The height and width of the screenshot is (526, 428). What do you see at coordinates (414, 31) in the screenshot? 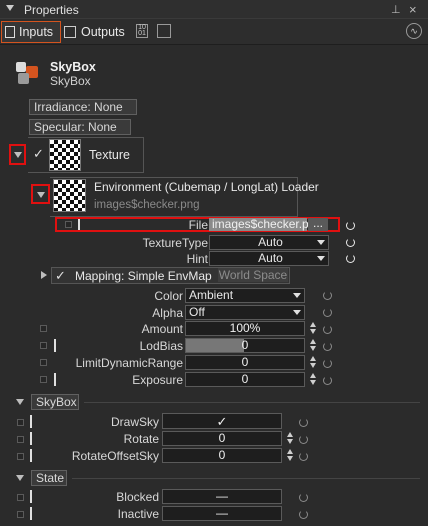
I see `activity-icon: ∿` at bounding box center [414, 31].